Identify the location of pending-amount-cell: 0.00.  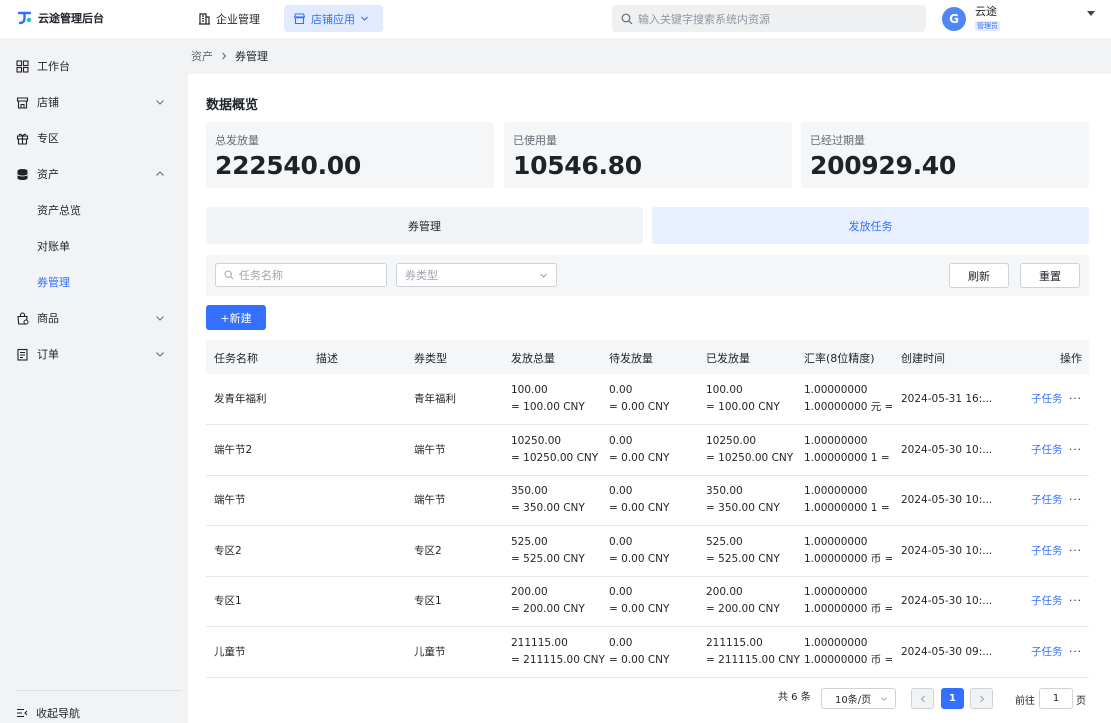
(621, 592).